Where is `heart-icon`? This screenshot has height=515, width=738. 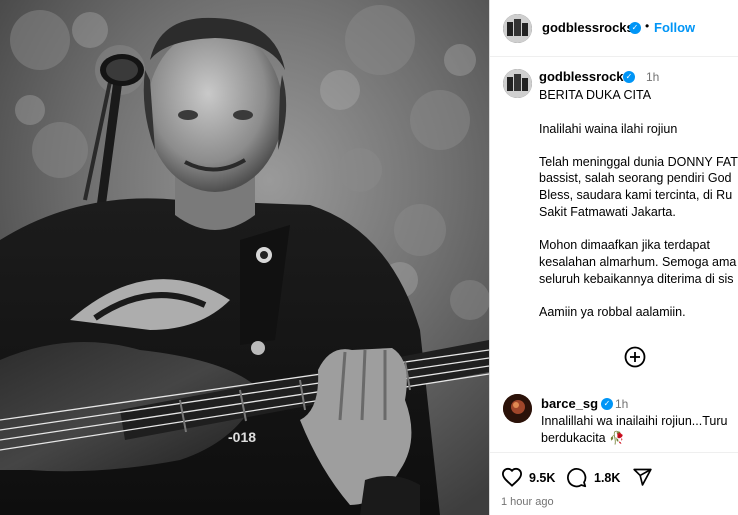 heart-icon is located at coordinates (512, 477).